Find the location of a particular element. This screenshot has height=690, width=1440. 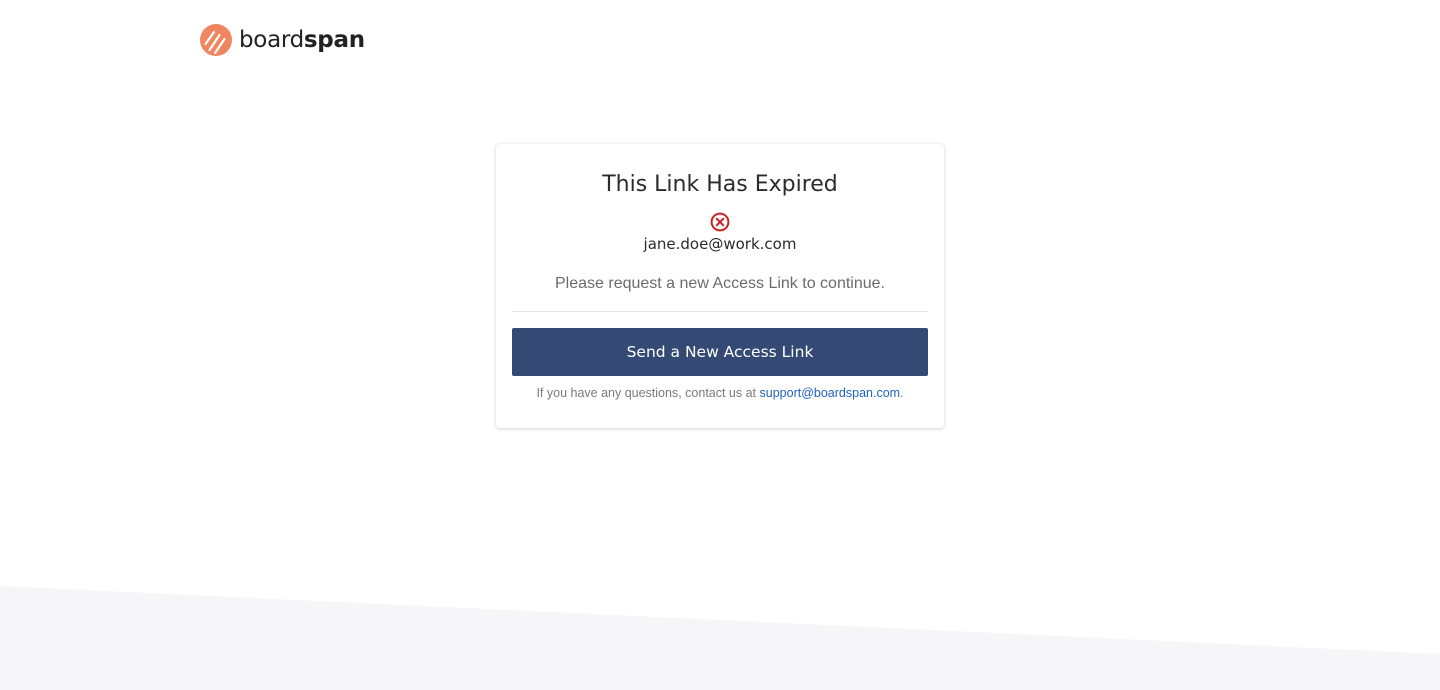

support-email-link: support@boardspan.com is located at coordinates (830, 393).